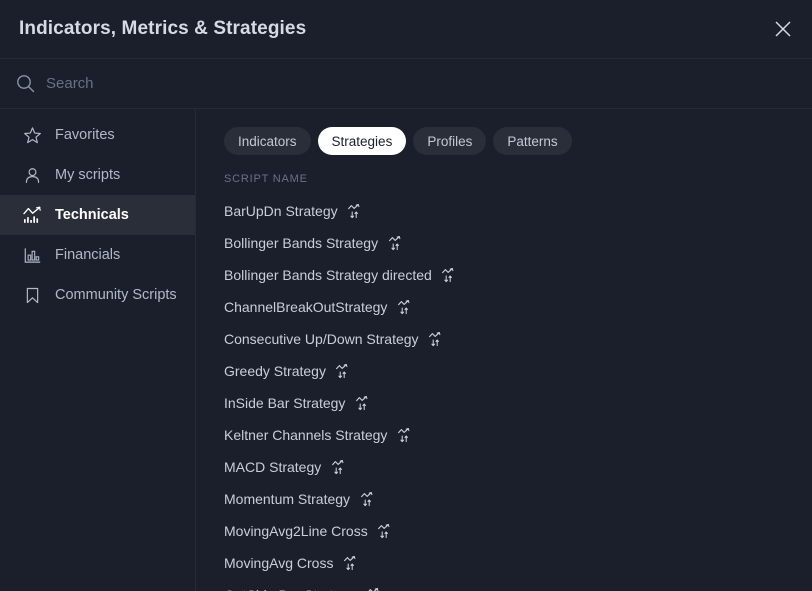 This screenshot has width=812, height=591. What do you see at coordinates (504, 499) in the screenshot?
I see `list-item: Momentum Strategy` at bounding box center [504, 499].